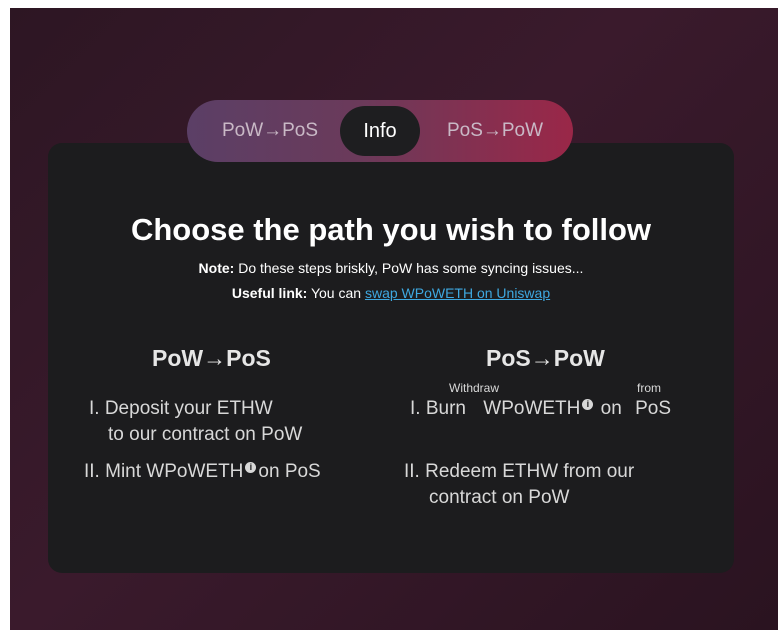 This screenshot has width=780, height=632. What do you see at coordinates (499, 497) in the screenshot?
I see `pos-step-2-line-2: contract on PoW` at bounding box center [499, 497].